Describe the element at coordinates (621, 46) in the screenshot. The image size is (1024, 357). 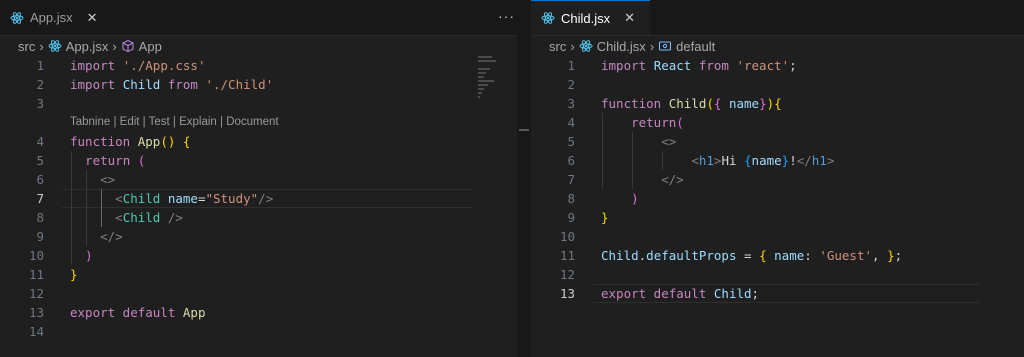
I see `breadcrumb-file: Child.jsx` at that location.